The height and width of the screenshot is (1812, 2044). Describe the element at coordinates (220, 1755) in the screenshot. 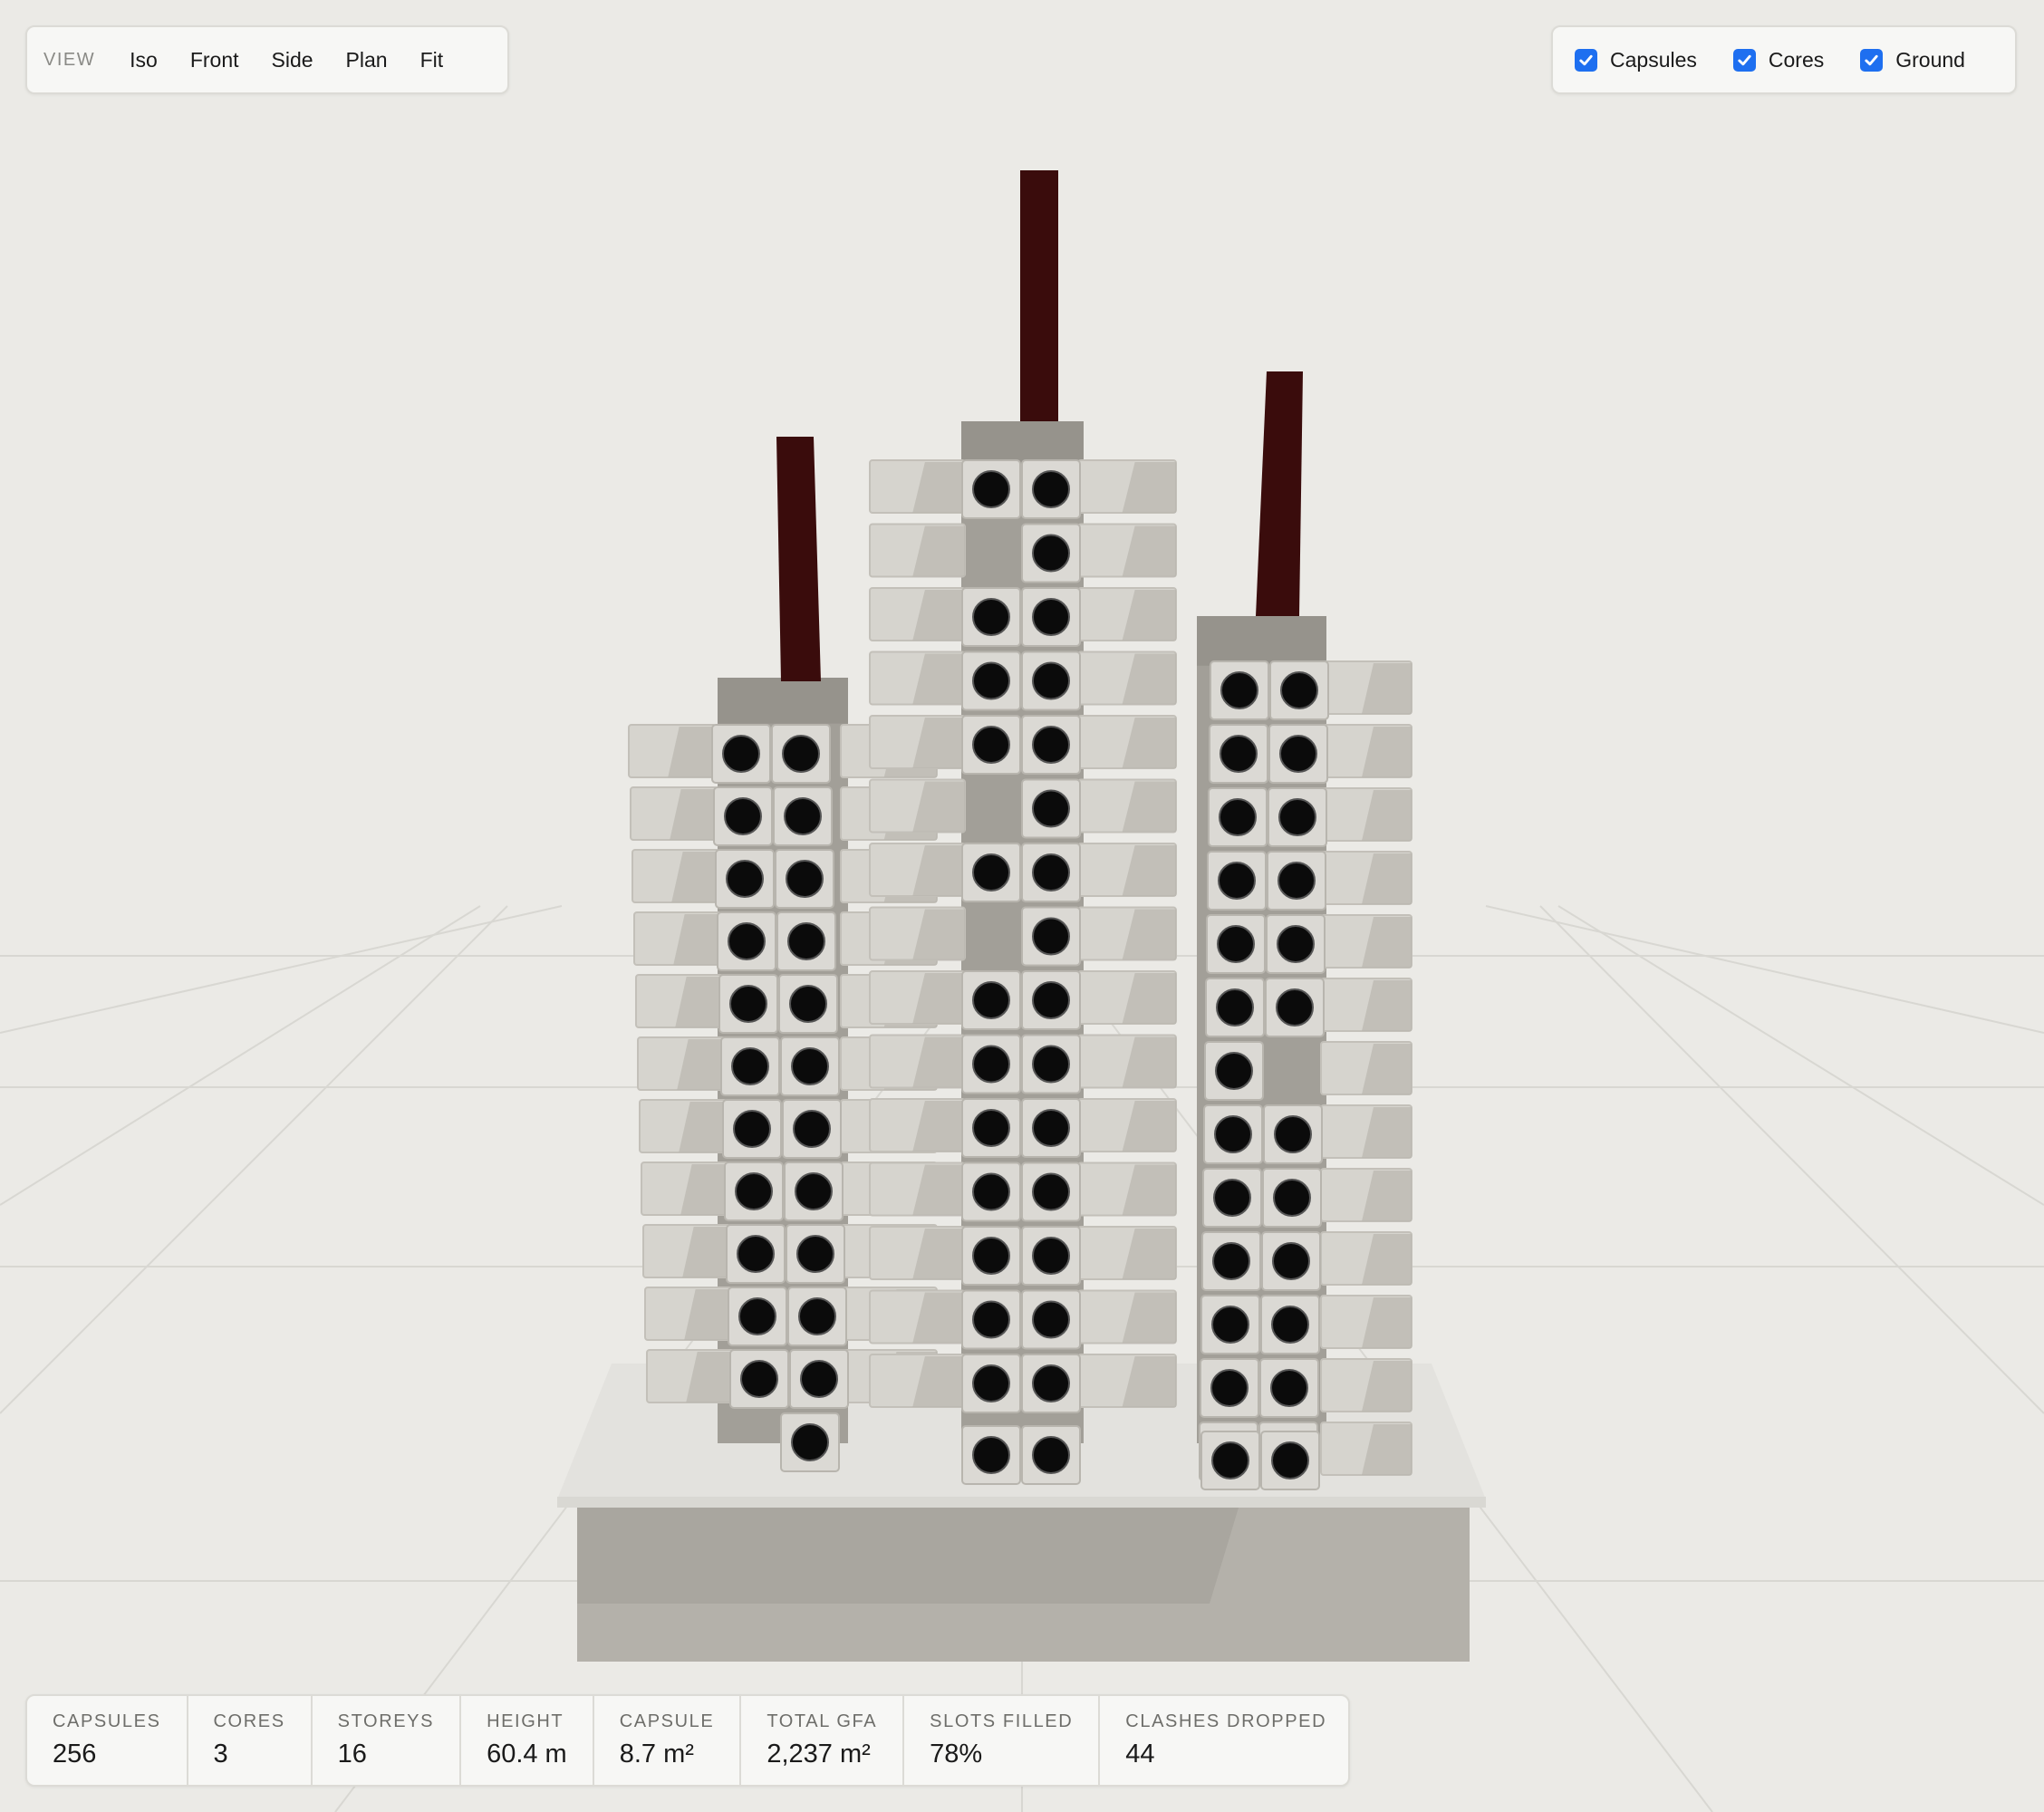

I see `stat-value: 3` at that location.